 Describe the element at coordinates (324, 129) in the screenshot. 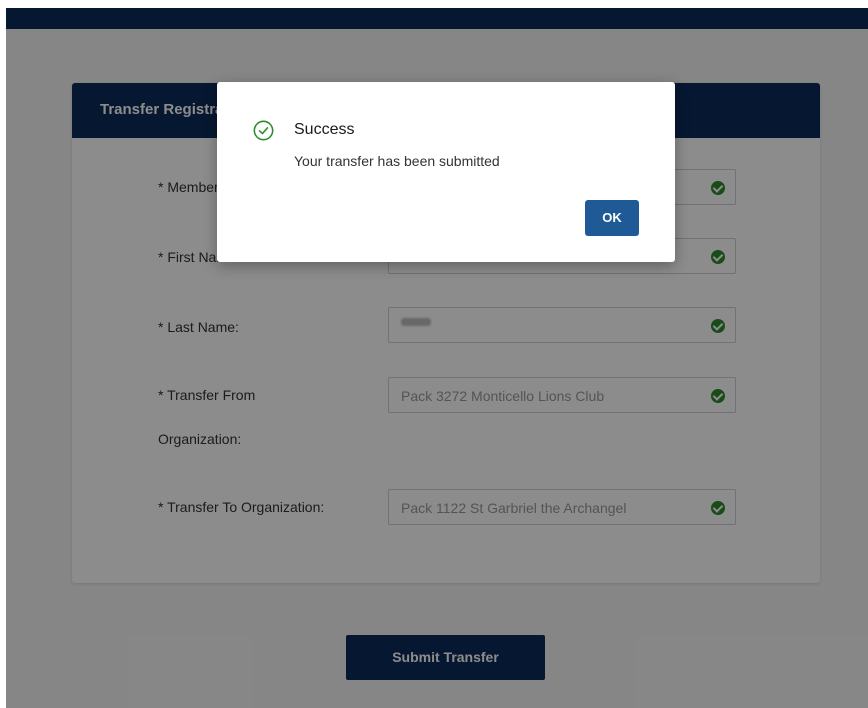

I see `dialog-title: Success` at that location.